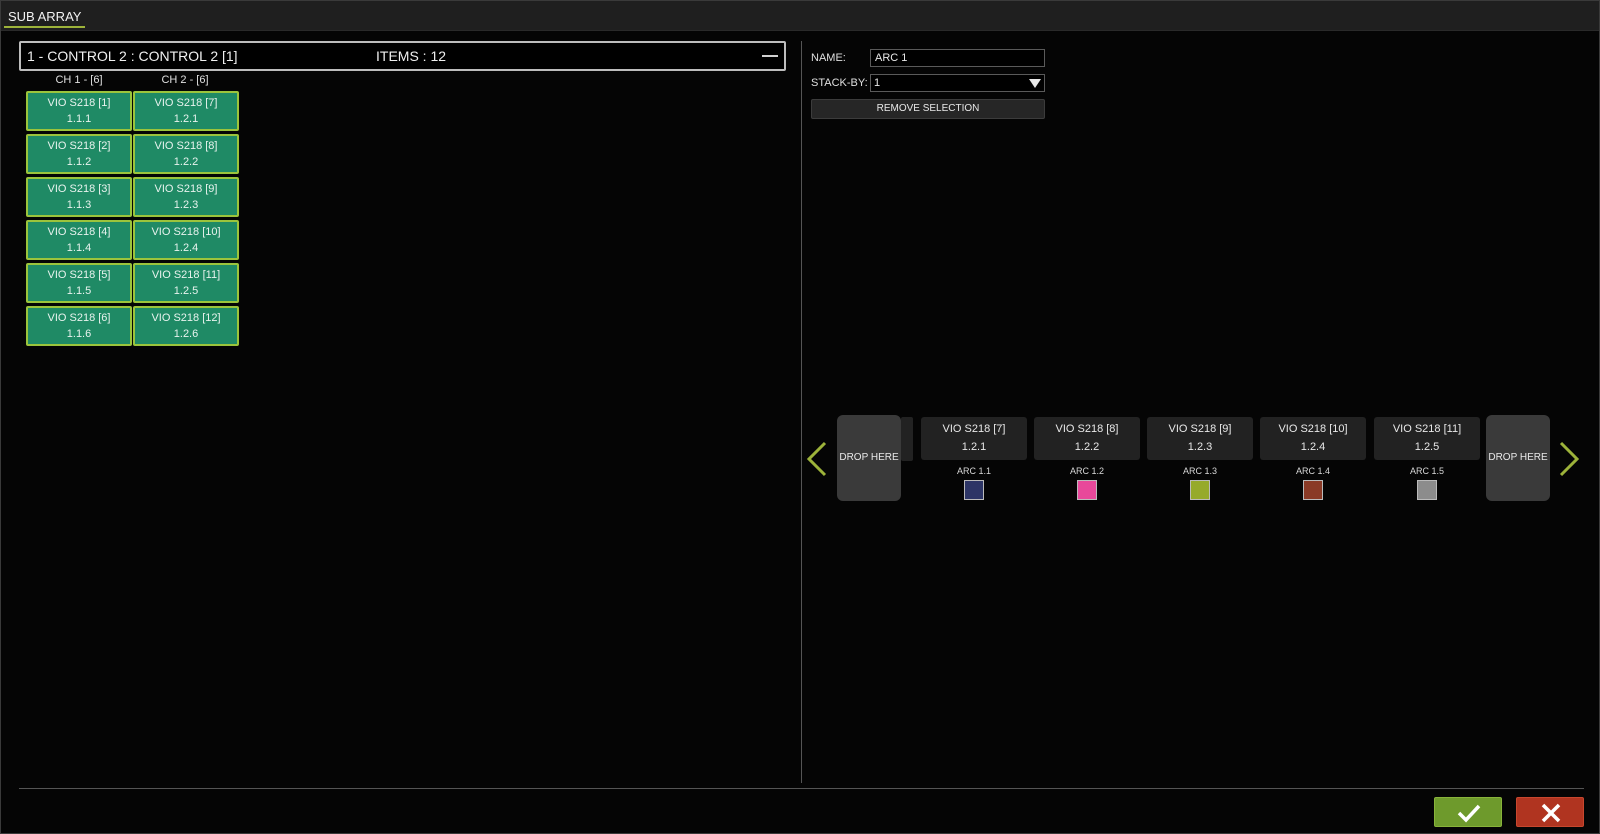  I want to click on arc-slot: VIO S218 [7] 1.2.1 ARC 1.1, so click(974, 458).